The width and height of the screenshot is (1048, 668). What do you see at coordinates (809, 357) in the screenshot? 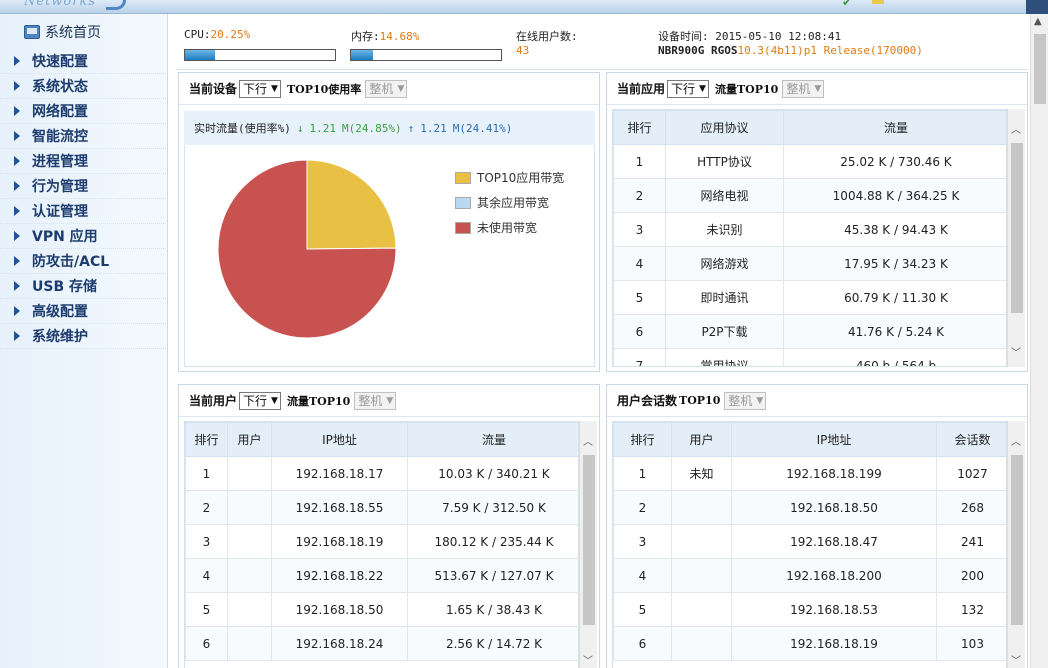
I see `table-row: 7 常用协议 460 b / 564 b` at bounding box center [809, 357].